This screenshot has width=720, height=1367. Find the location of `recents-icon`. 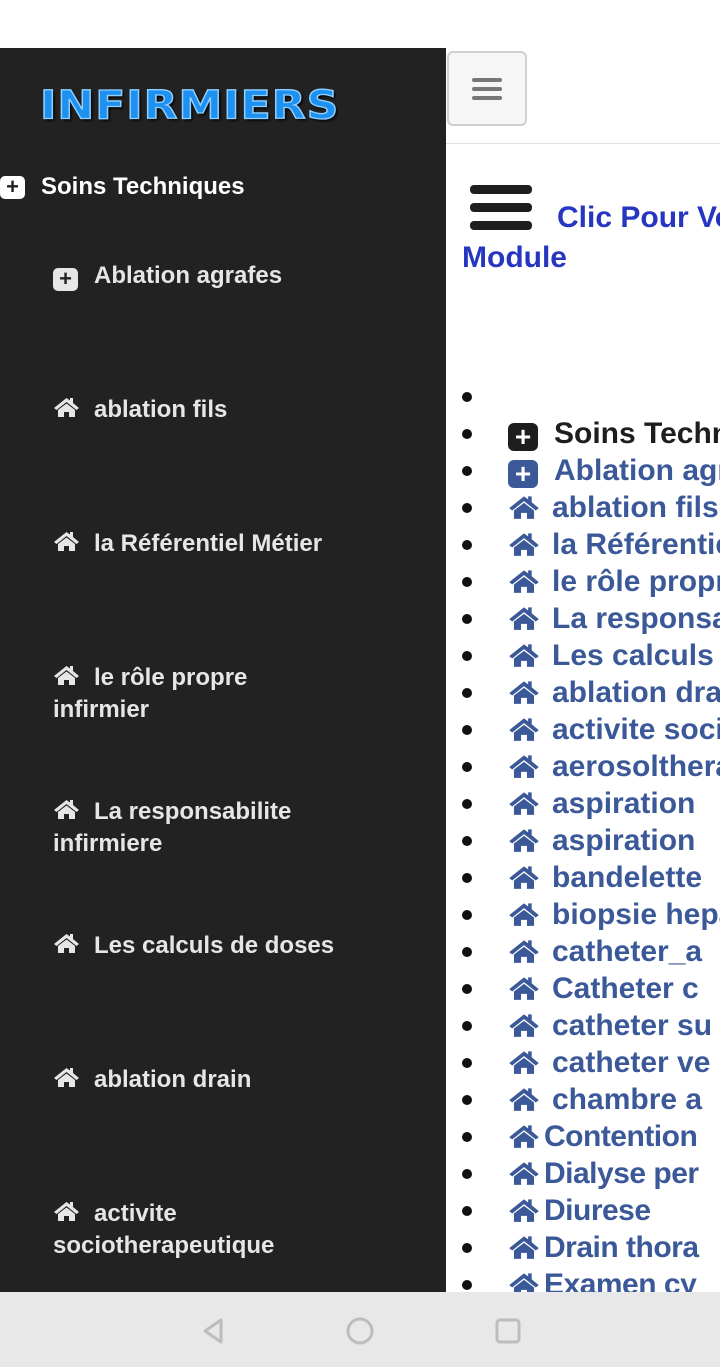

recents-icon is located at coordinates (508, 1331).